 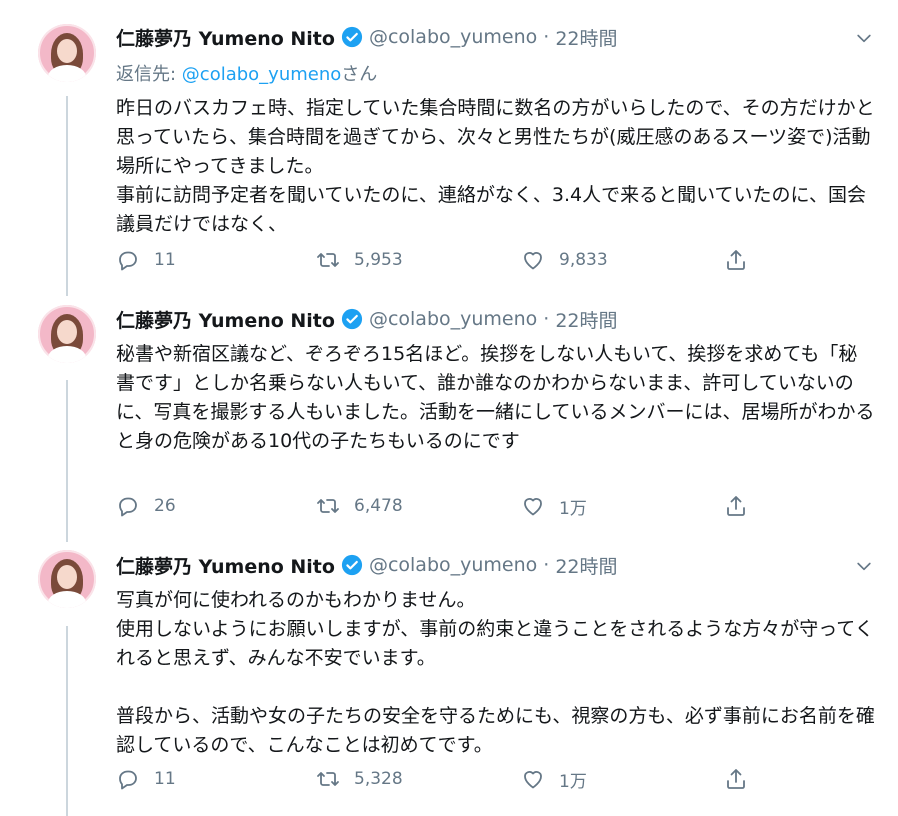 I want to click on retweet-button: 5,953, so click(x=359, y=260).